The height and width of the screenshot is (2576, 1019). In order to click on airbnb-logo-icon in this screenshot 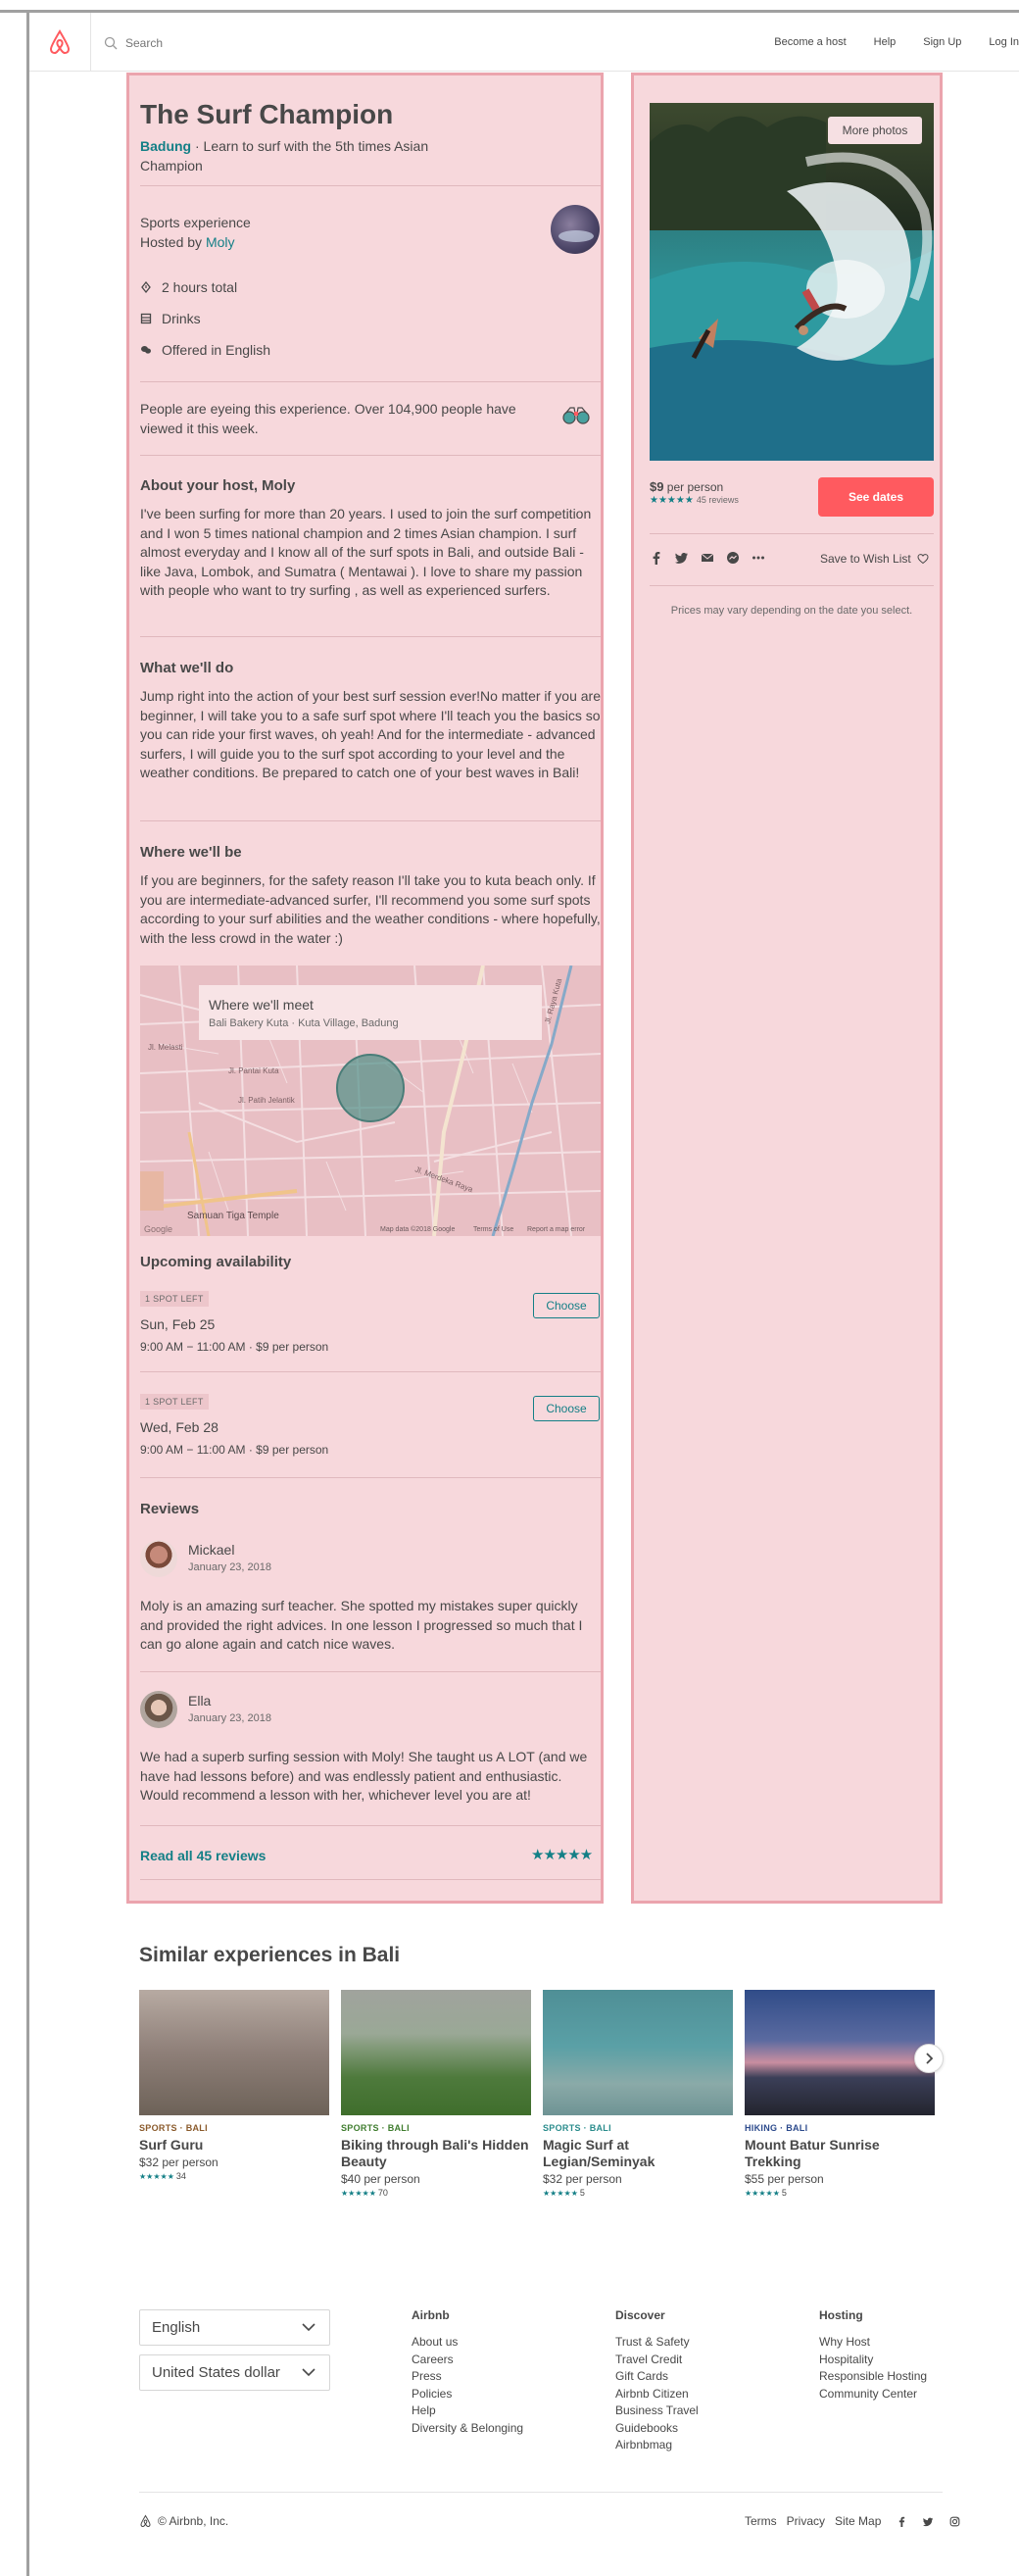, I will do `click(60, 42)`.